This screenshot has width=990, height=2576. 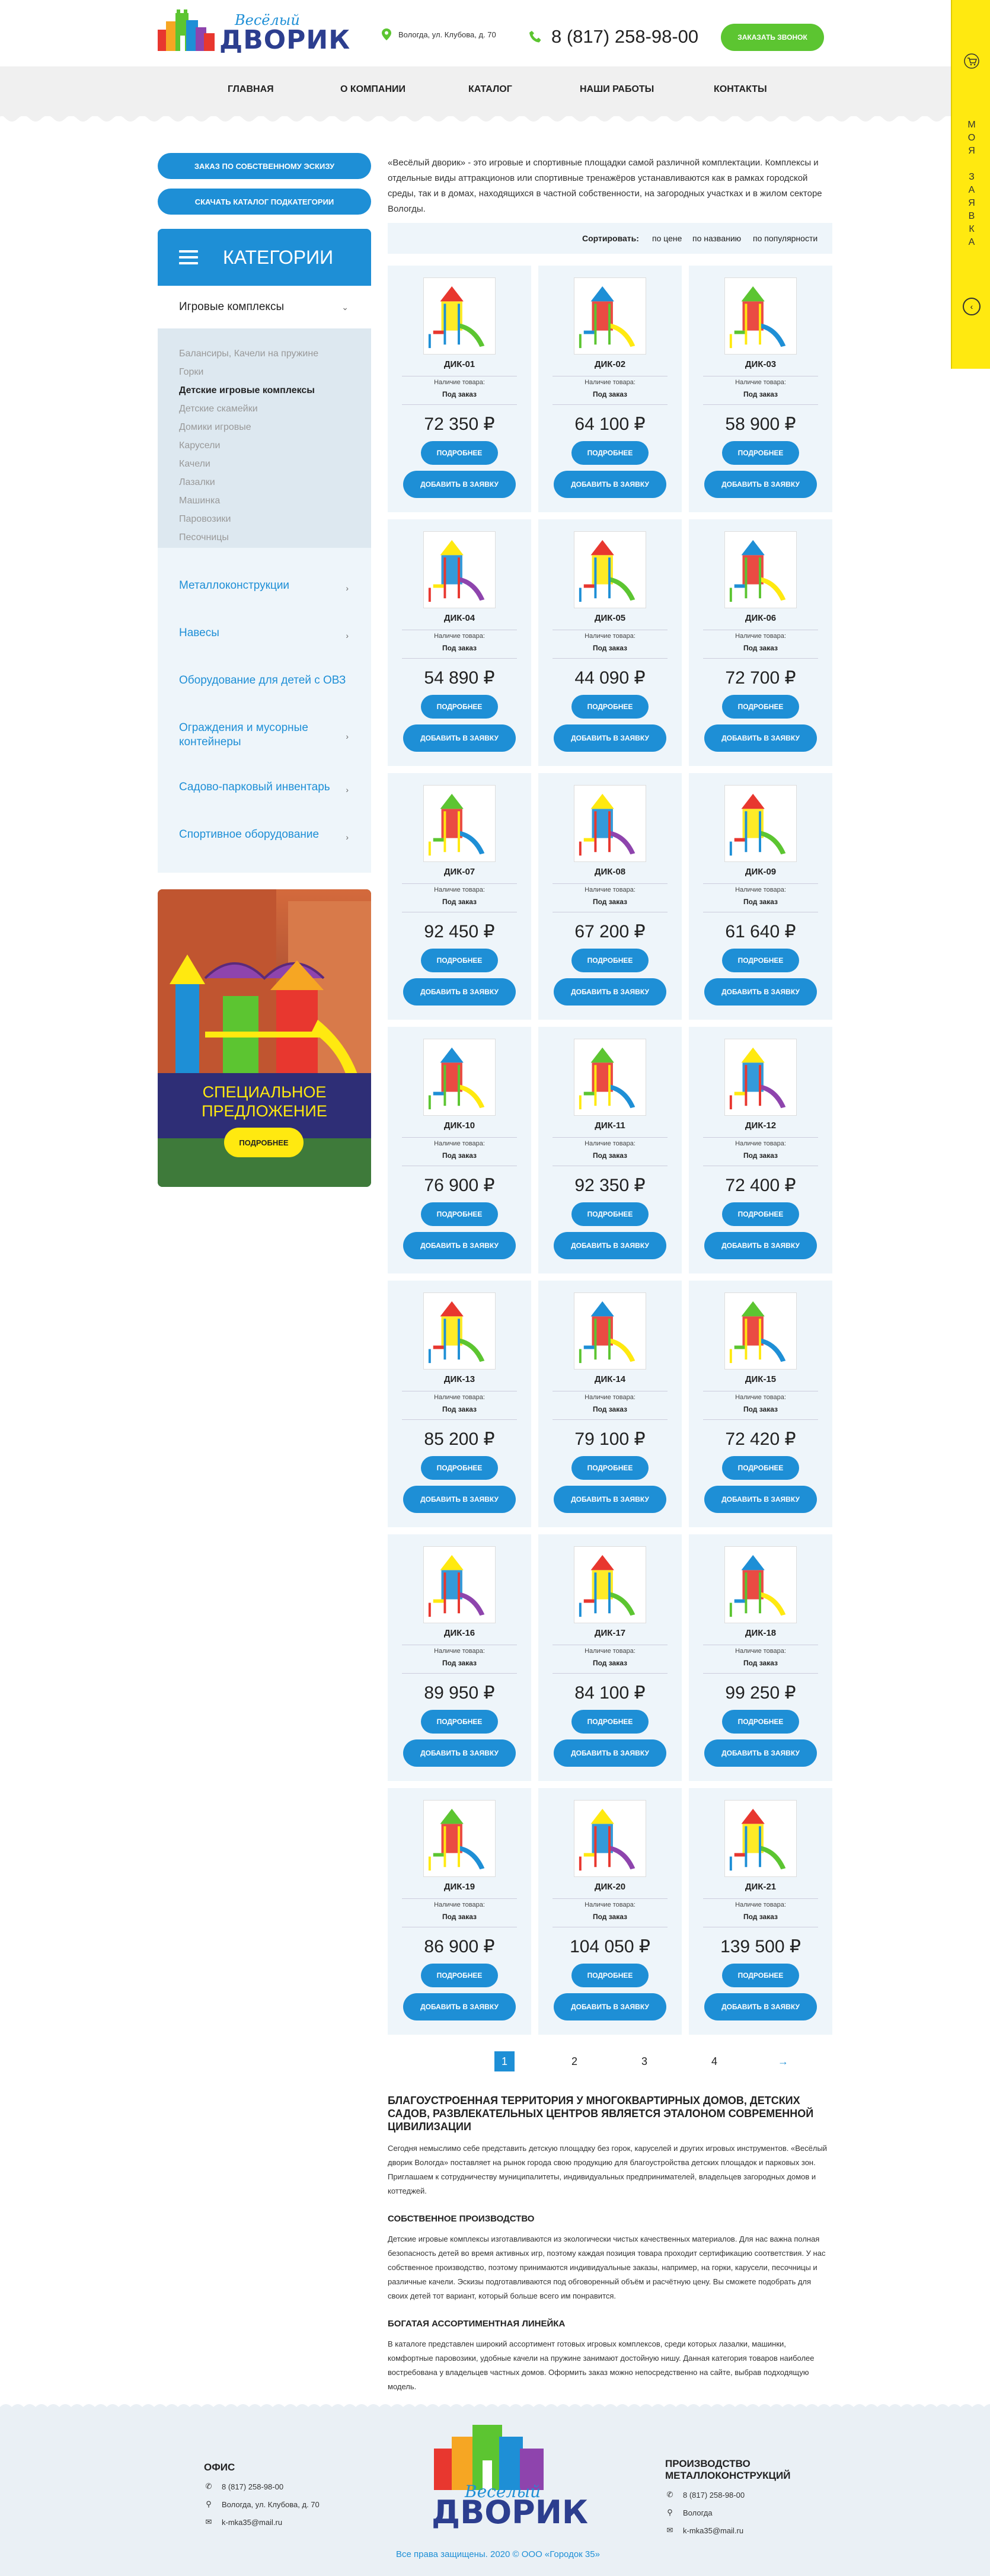 I want to click on custom-sketch-button: Заказ по собственному эскизу, so click(x=264, y=166).